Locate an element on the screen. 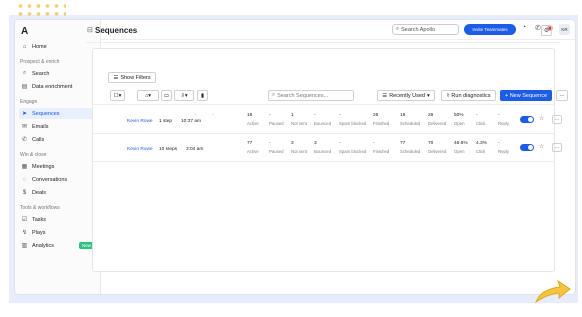 The width and height of the screenshot is (582, 317). stat-spam-blocked-label: Spam blocked is located at coordinates (353, 151).